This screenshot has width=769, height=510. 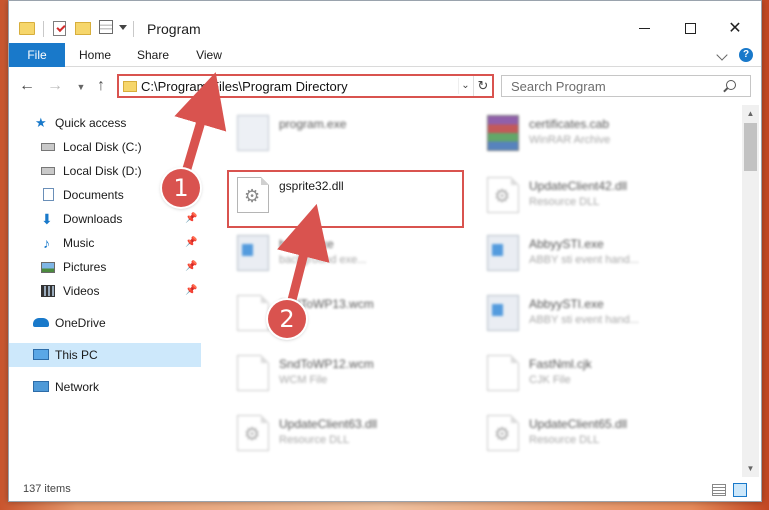 What do you see at coordinates (41, 122) in the screenshot?
I see `star-icon: ★` at bounding box center [41, 122].